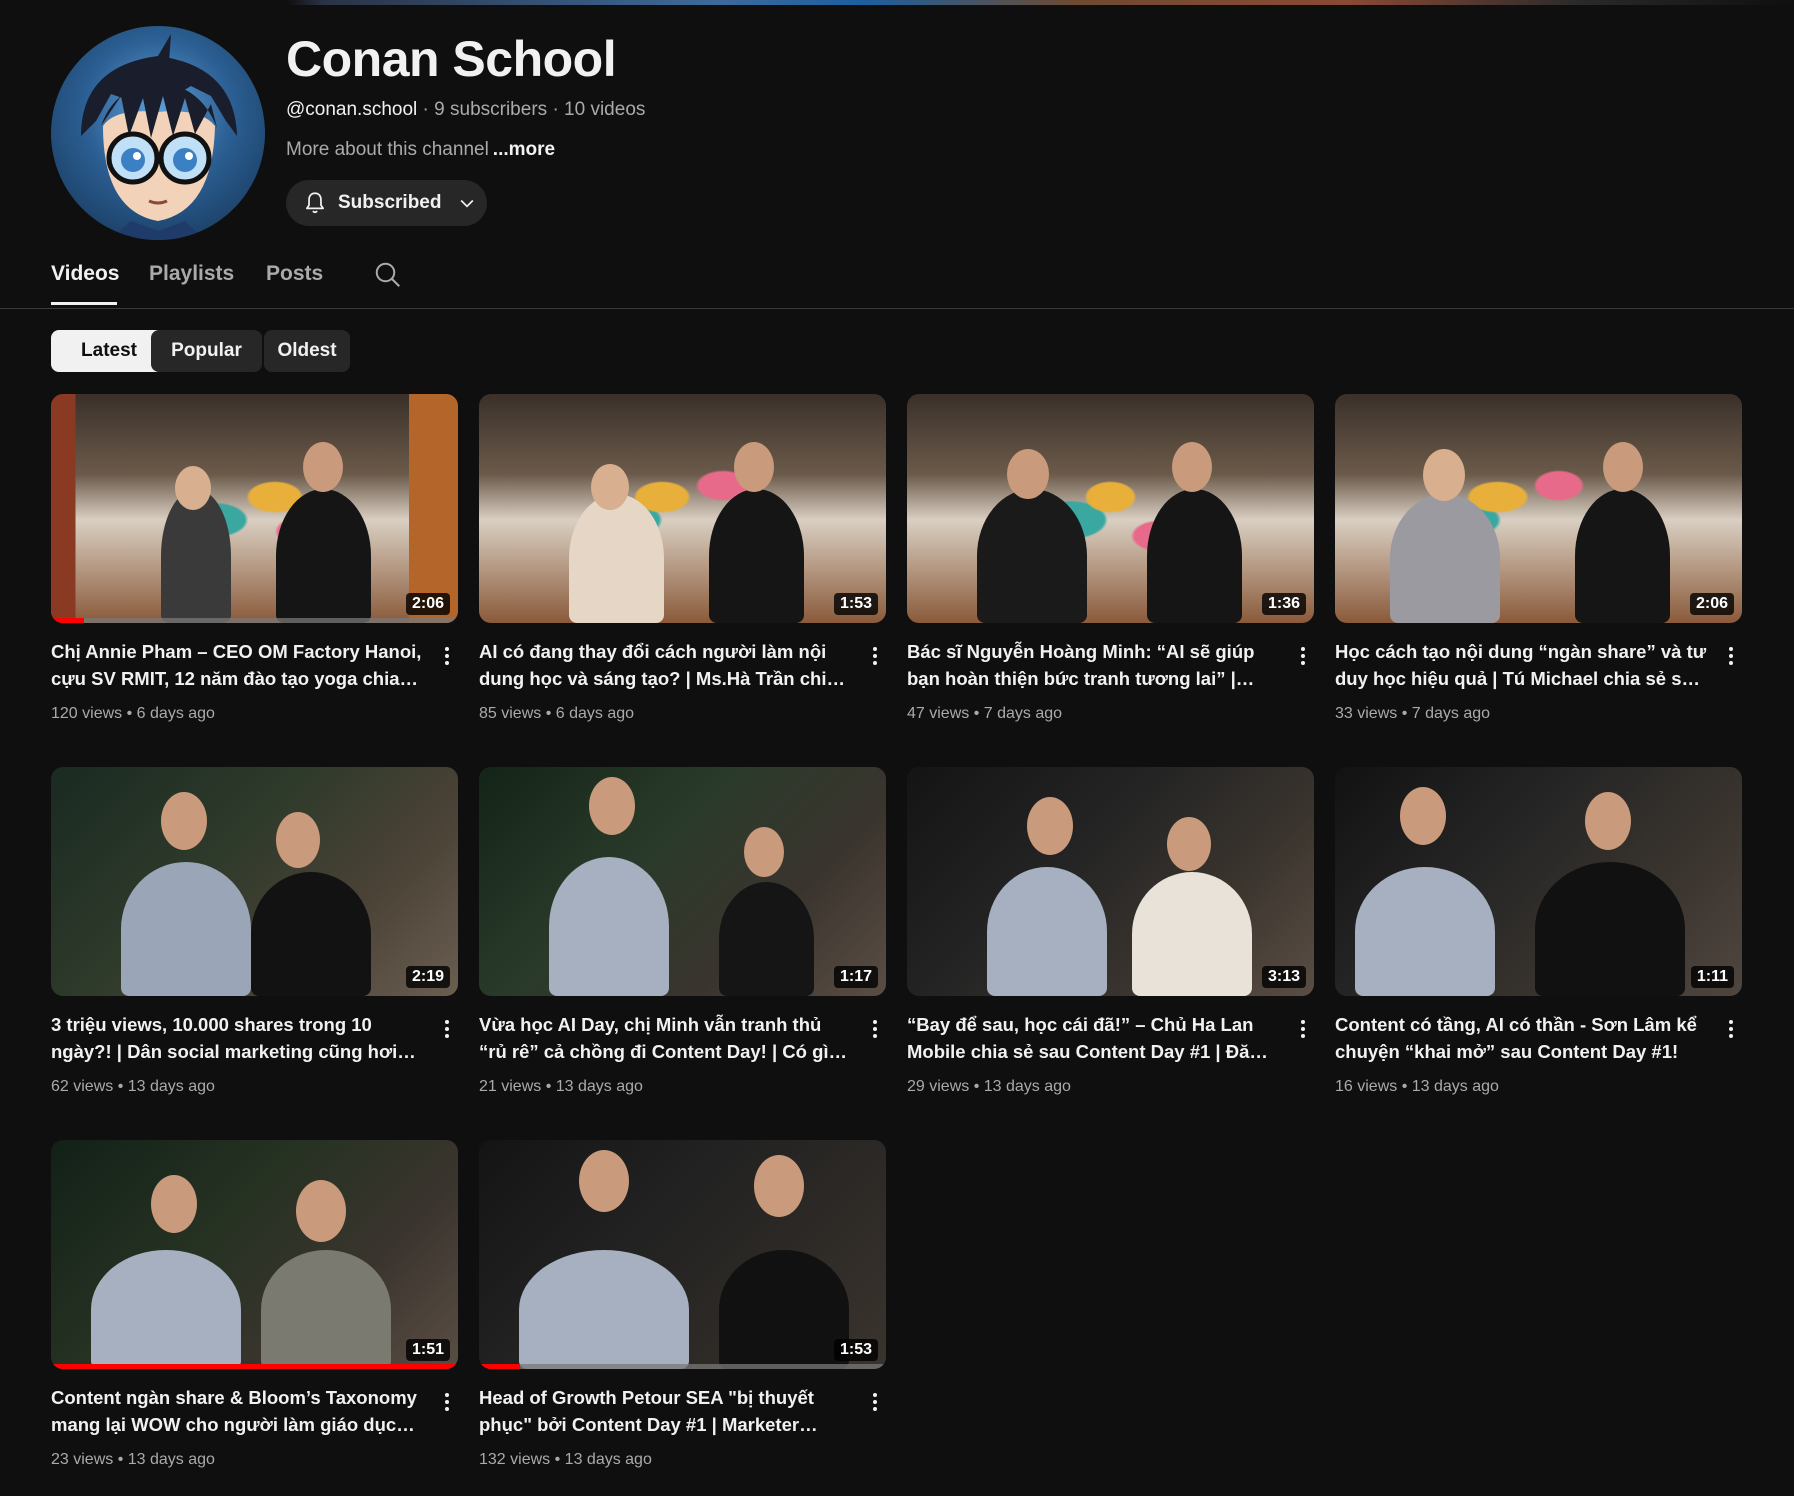 This screenshot has width=1794, height=1496. What do you see at coordinates (510, 713) in the screenshot?
I see `view-count: 85 views` at bounding box center [510, 713].